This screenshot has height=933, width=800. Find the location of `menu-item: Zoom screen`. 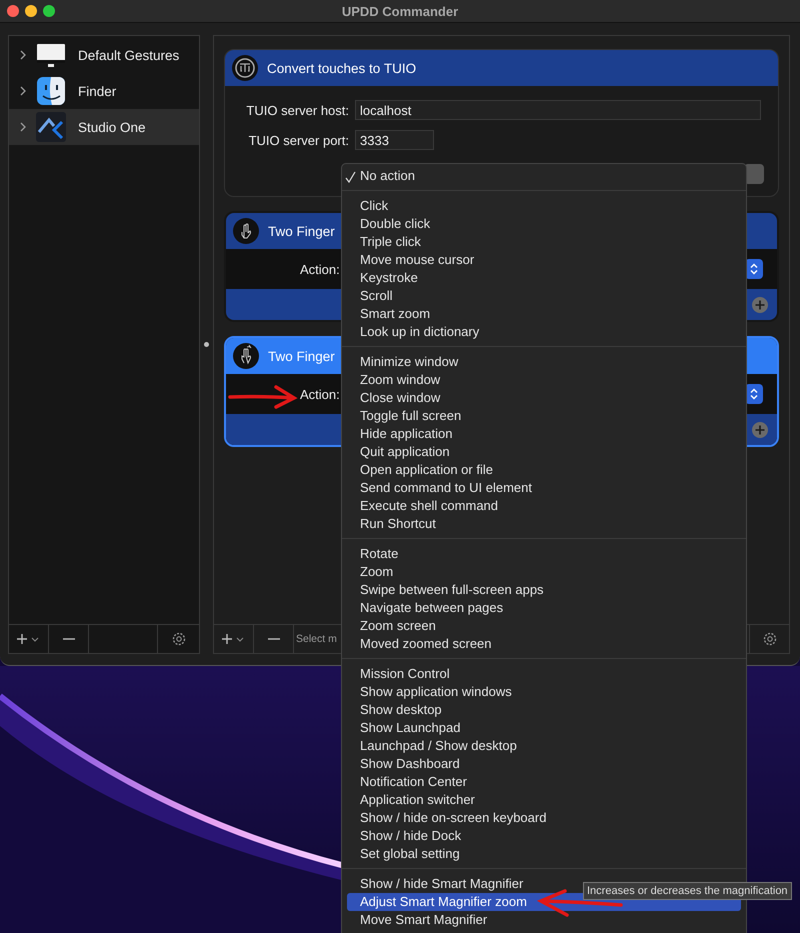

menu-item: Zoom screen is located at coordinates (544, 626).